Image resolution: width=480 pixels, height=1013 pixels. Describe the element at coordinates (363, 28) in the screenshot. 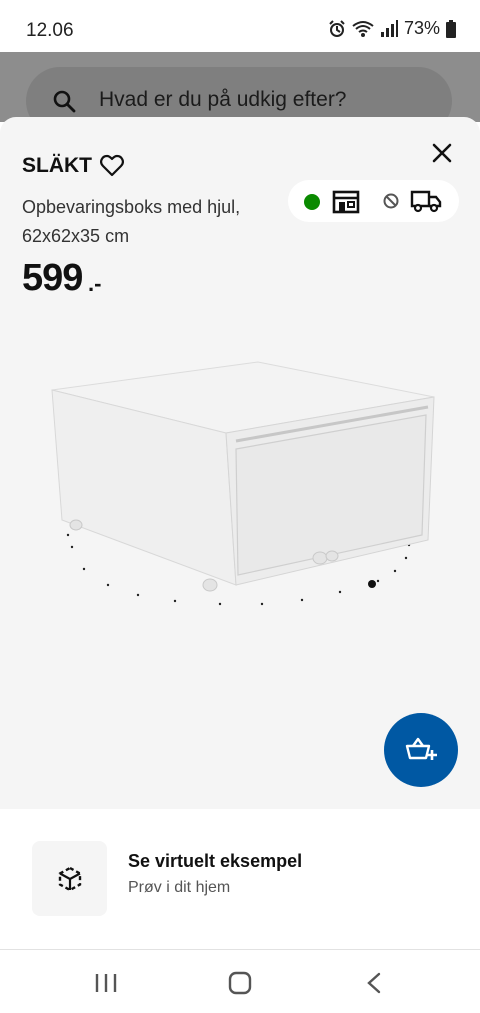

I see `wifi-icon` at that location.